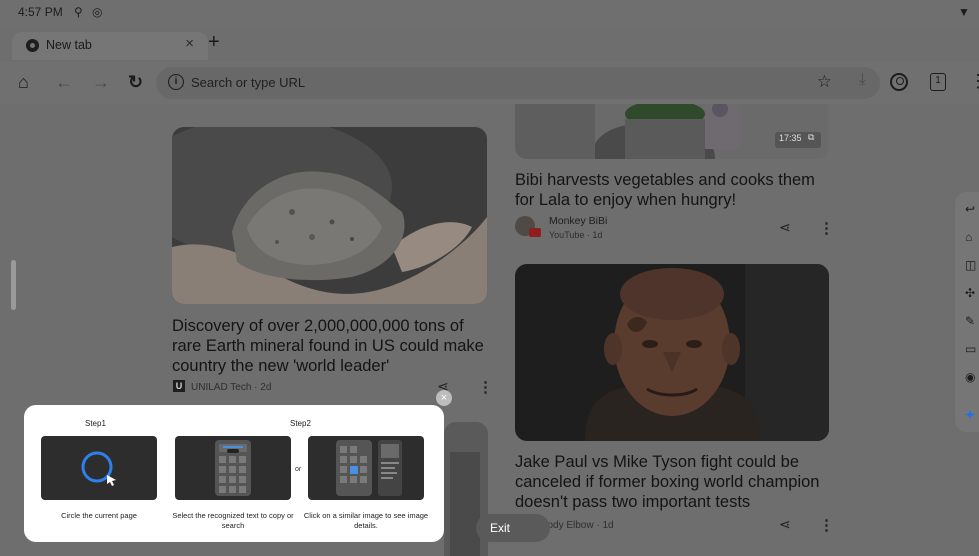 Image resolution: width=979 pixels, height=556 pixels. I want to click on youtube-icon, so click(535, 232).